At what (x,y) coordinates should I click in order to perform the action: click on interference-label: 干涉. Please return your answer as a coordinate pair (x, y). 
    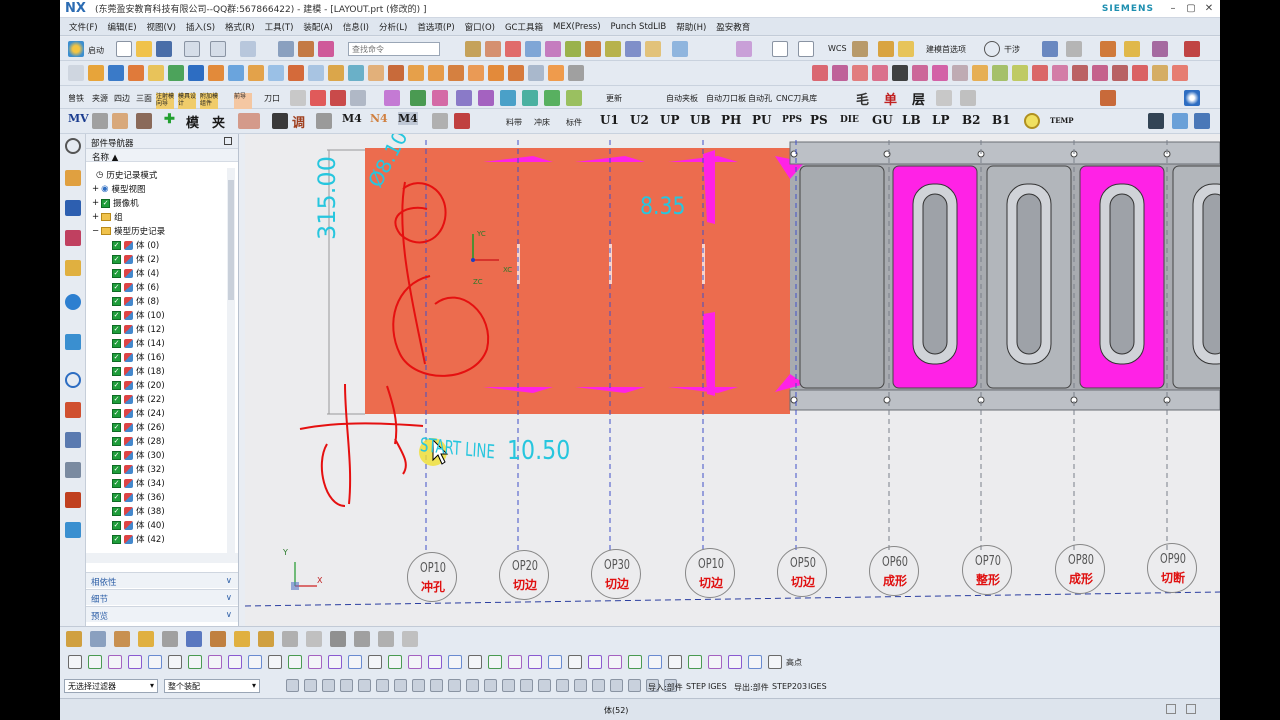
    Looking at the image, I should click on (1012, 49).